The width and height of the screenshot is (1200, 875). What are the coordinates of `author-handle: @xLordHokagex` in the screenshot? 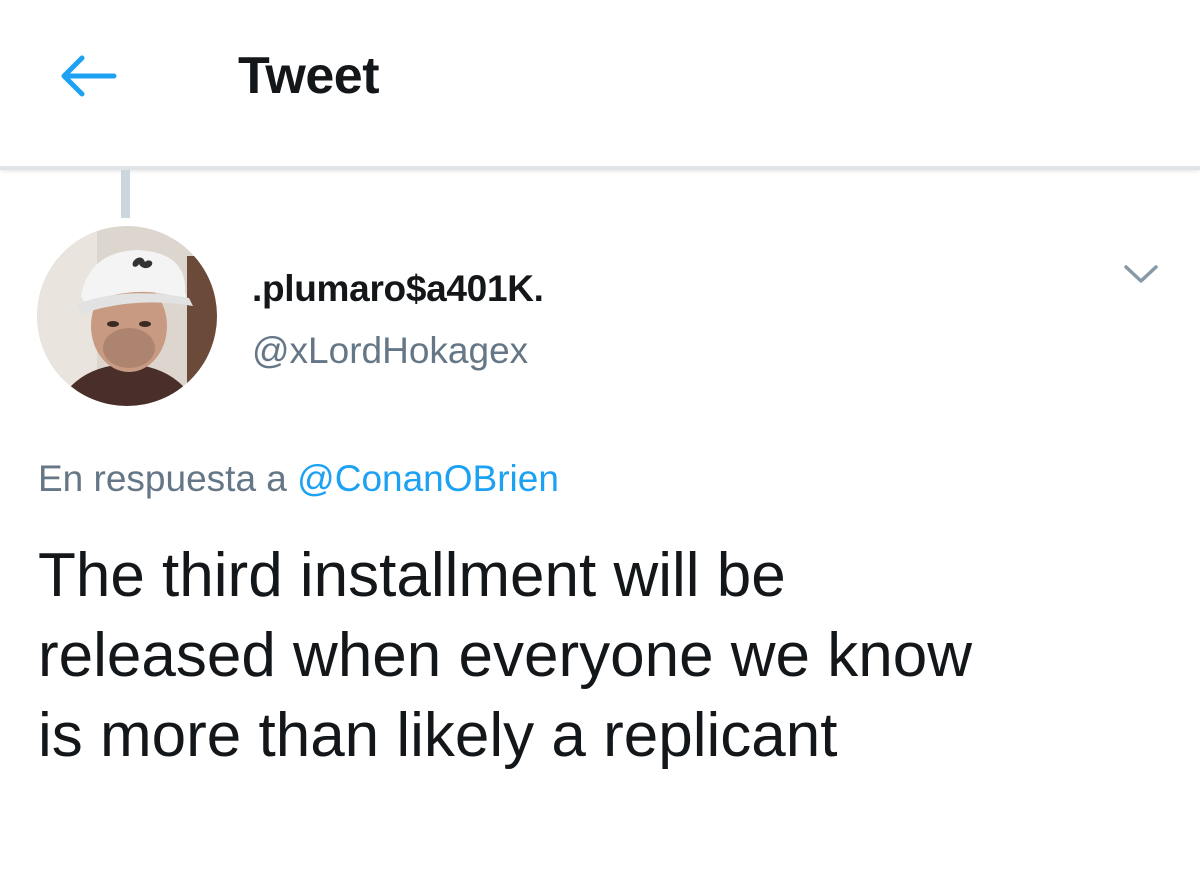 It's located at (390, 351).